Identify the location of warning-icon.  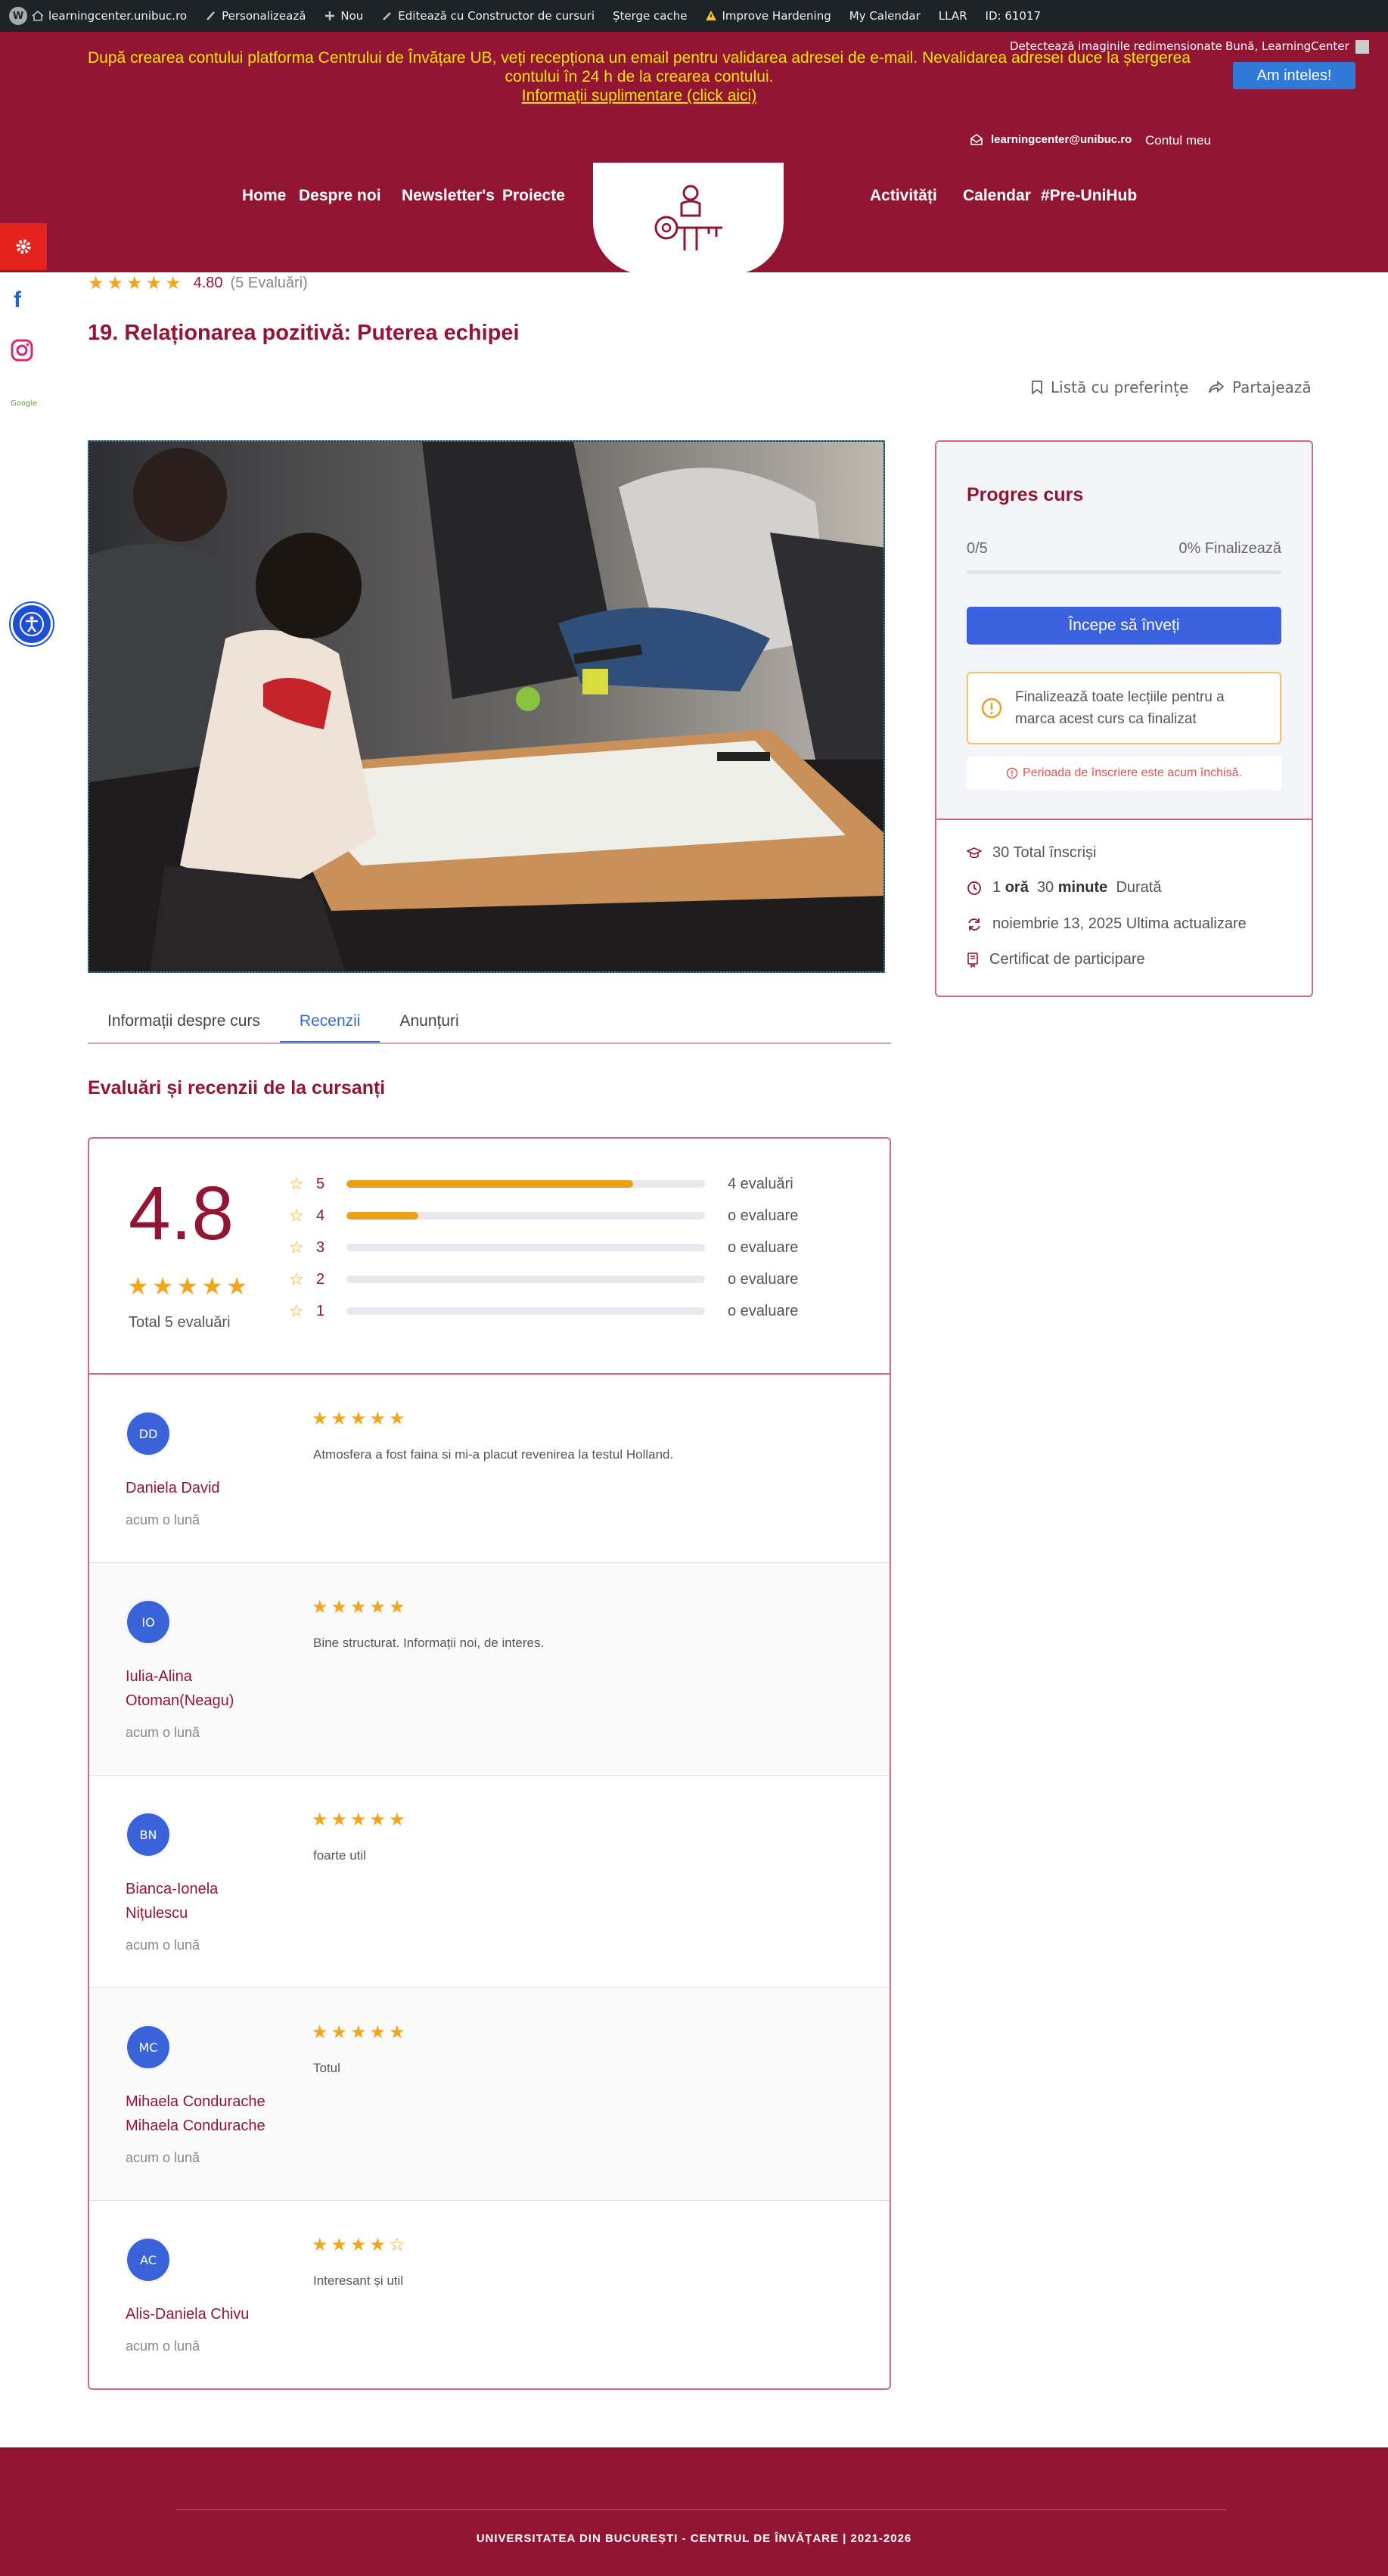
(711, 15).